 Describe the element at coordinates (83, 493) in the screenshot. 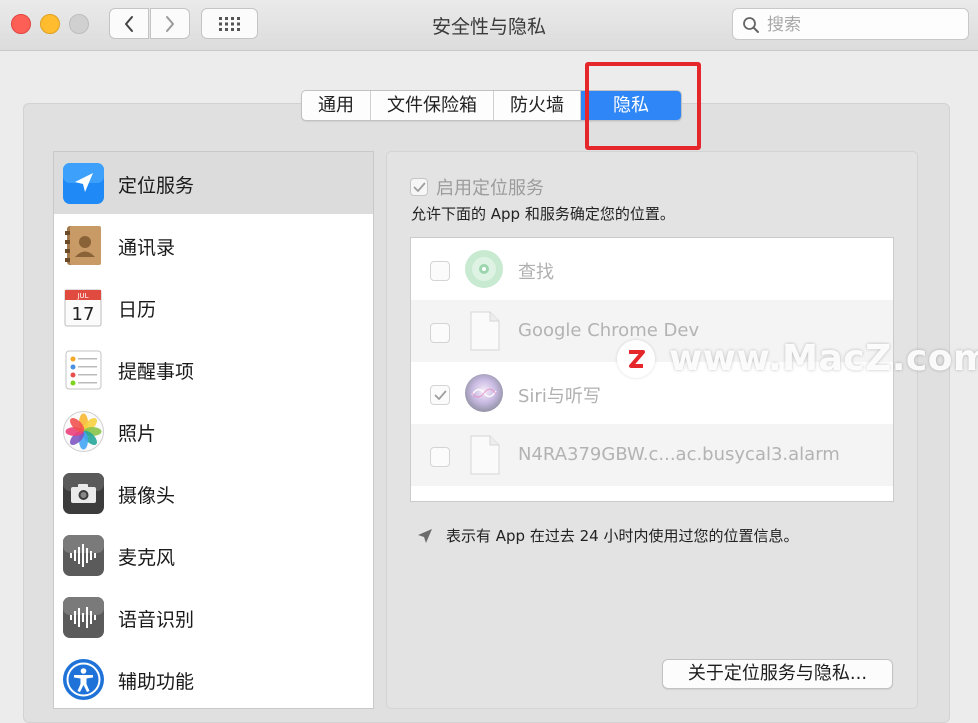

I see `camera-icon` at that location.